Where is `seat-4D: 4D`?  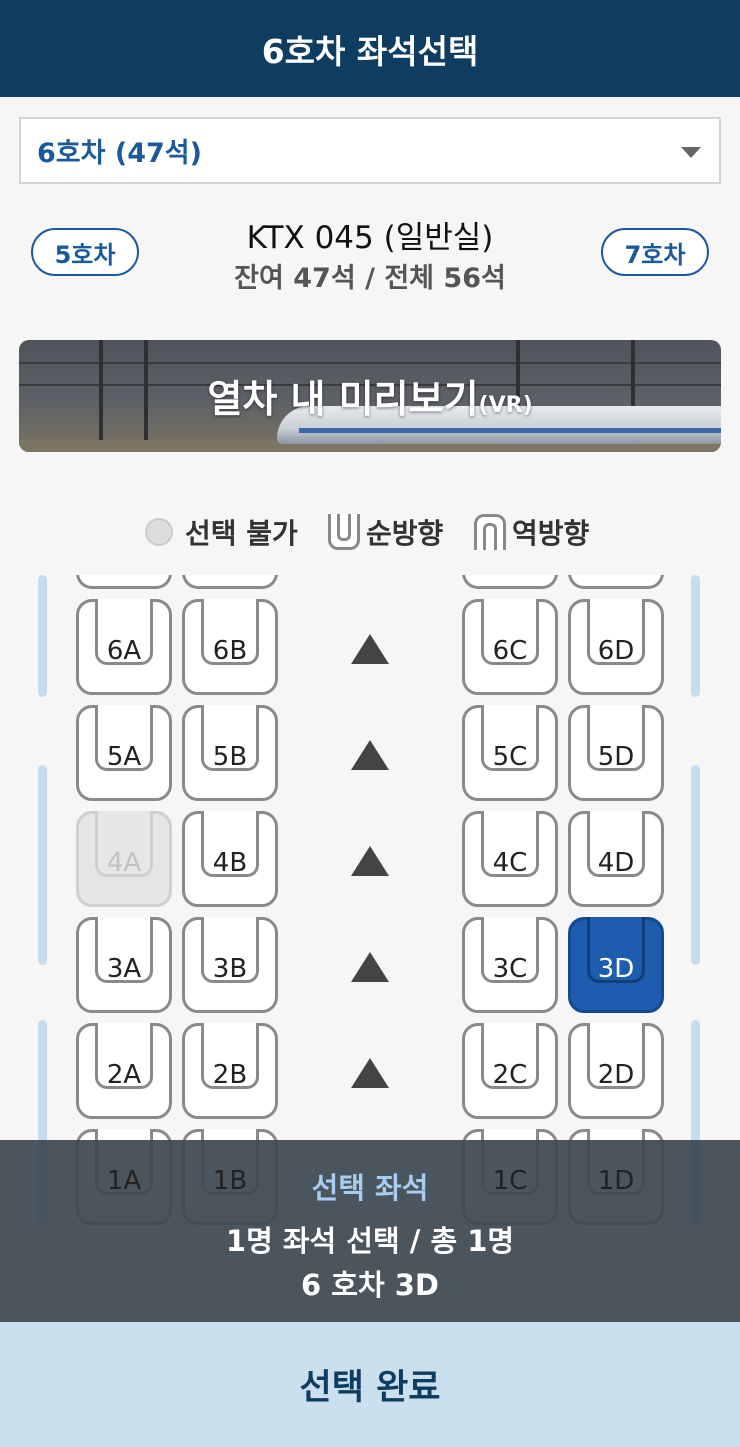 seat-4D: 4D is located at coordinates (616, 859).